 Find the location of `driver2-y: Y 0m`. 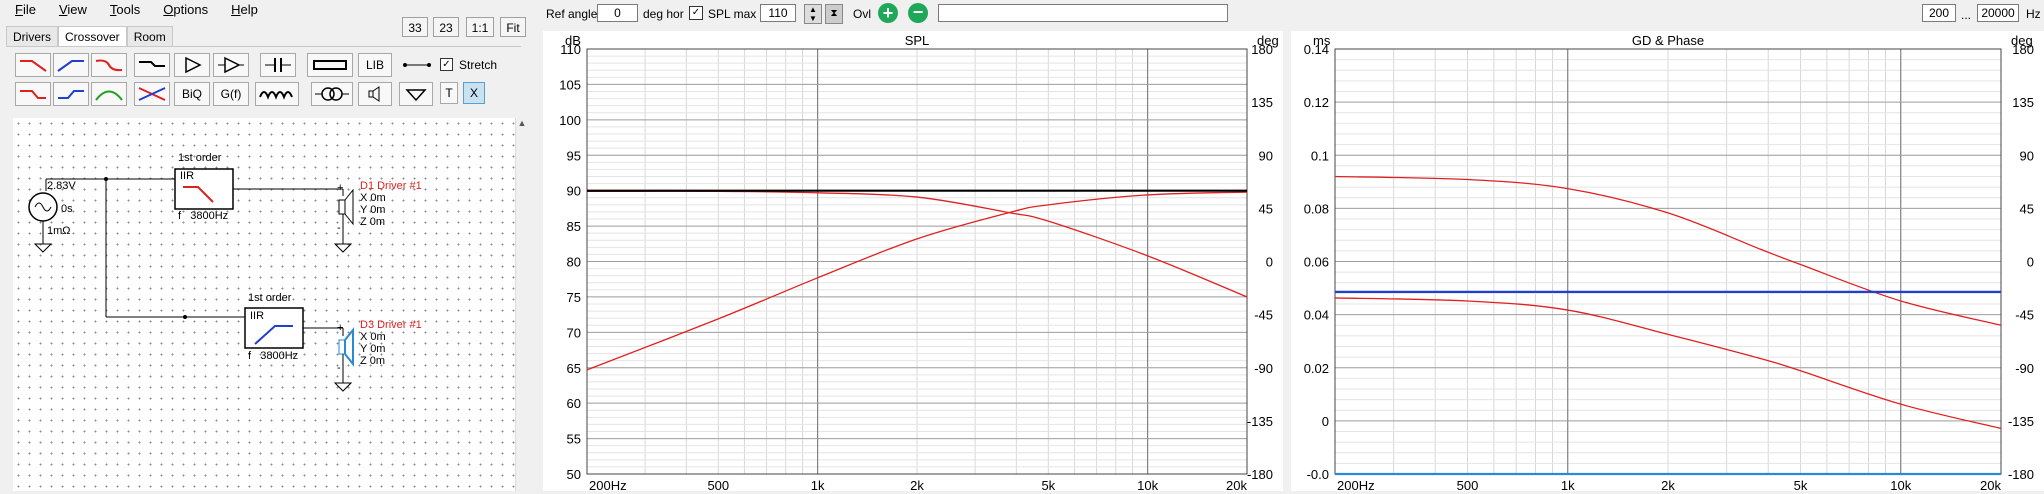

driver2-y: Y 0m is located at coordinates (373, 349).